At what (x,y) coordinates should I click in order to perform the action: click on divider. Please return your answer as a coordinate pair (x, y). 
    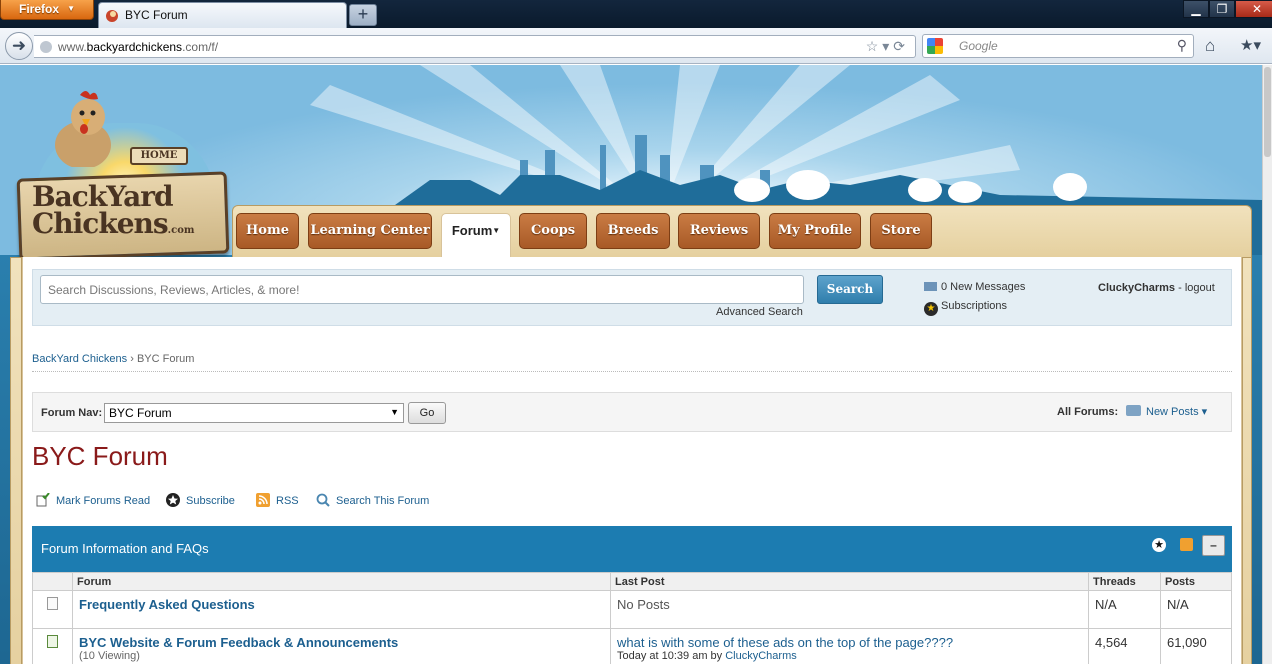
    Looking at the image, I should click on (632, 371).